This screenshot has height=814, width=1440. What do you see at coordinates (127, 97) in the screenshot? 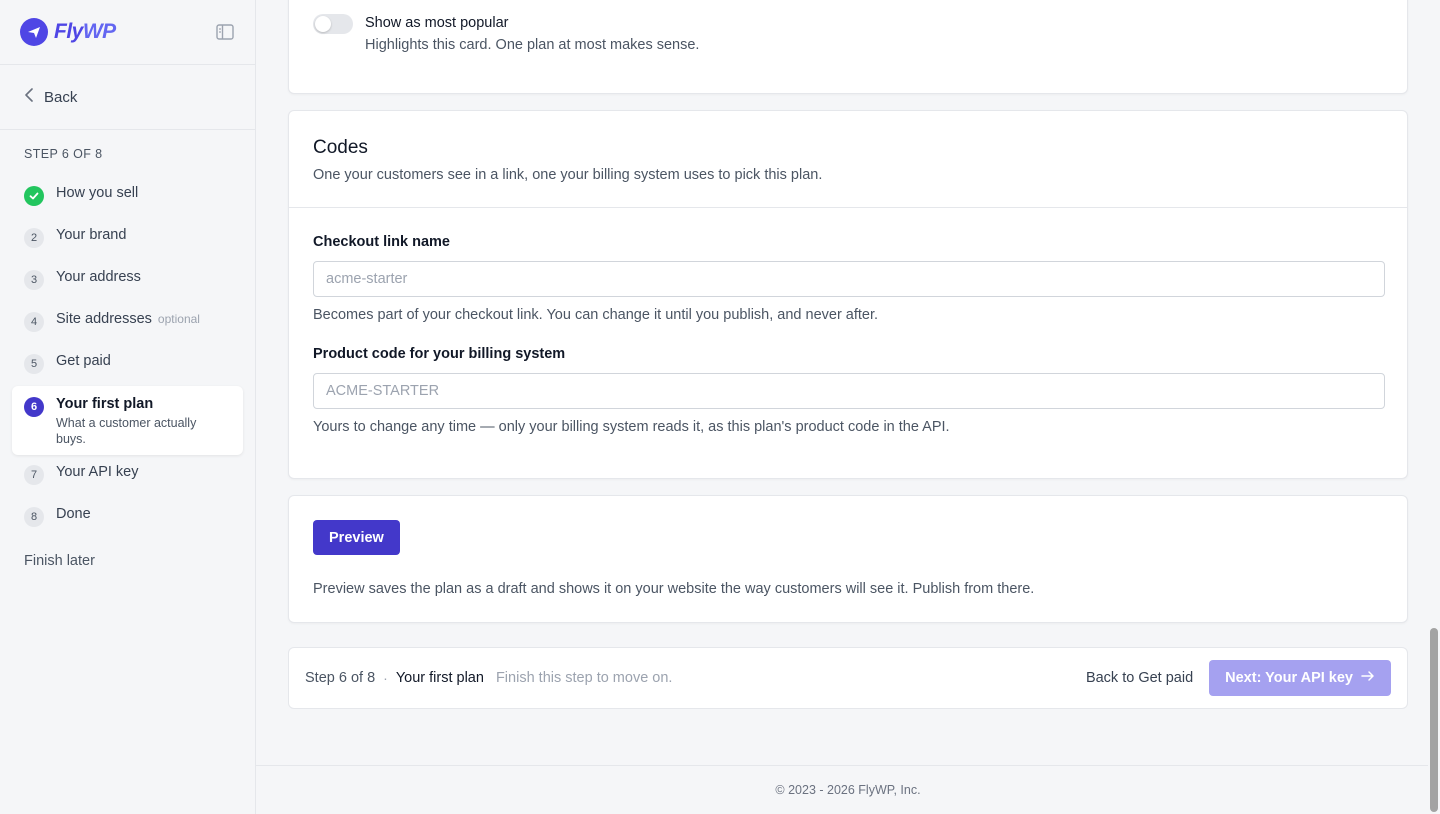
I see `back-link: Back` at bounding box center [127, 97].